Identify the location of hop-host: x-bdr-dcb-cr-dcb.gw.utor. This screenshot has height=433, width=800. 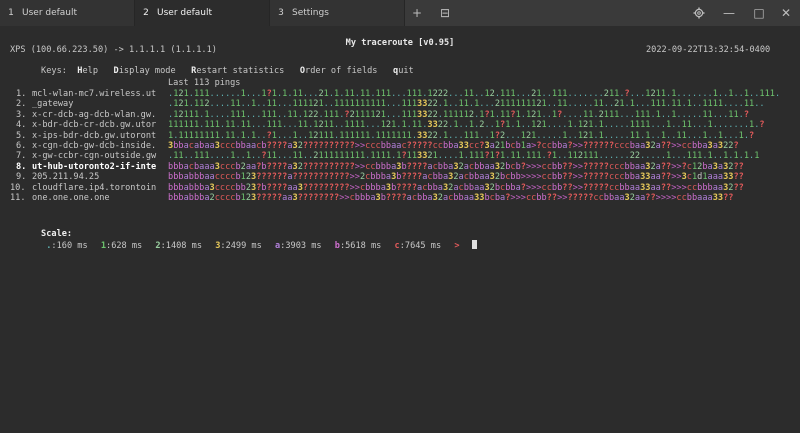
(94, 125).